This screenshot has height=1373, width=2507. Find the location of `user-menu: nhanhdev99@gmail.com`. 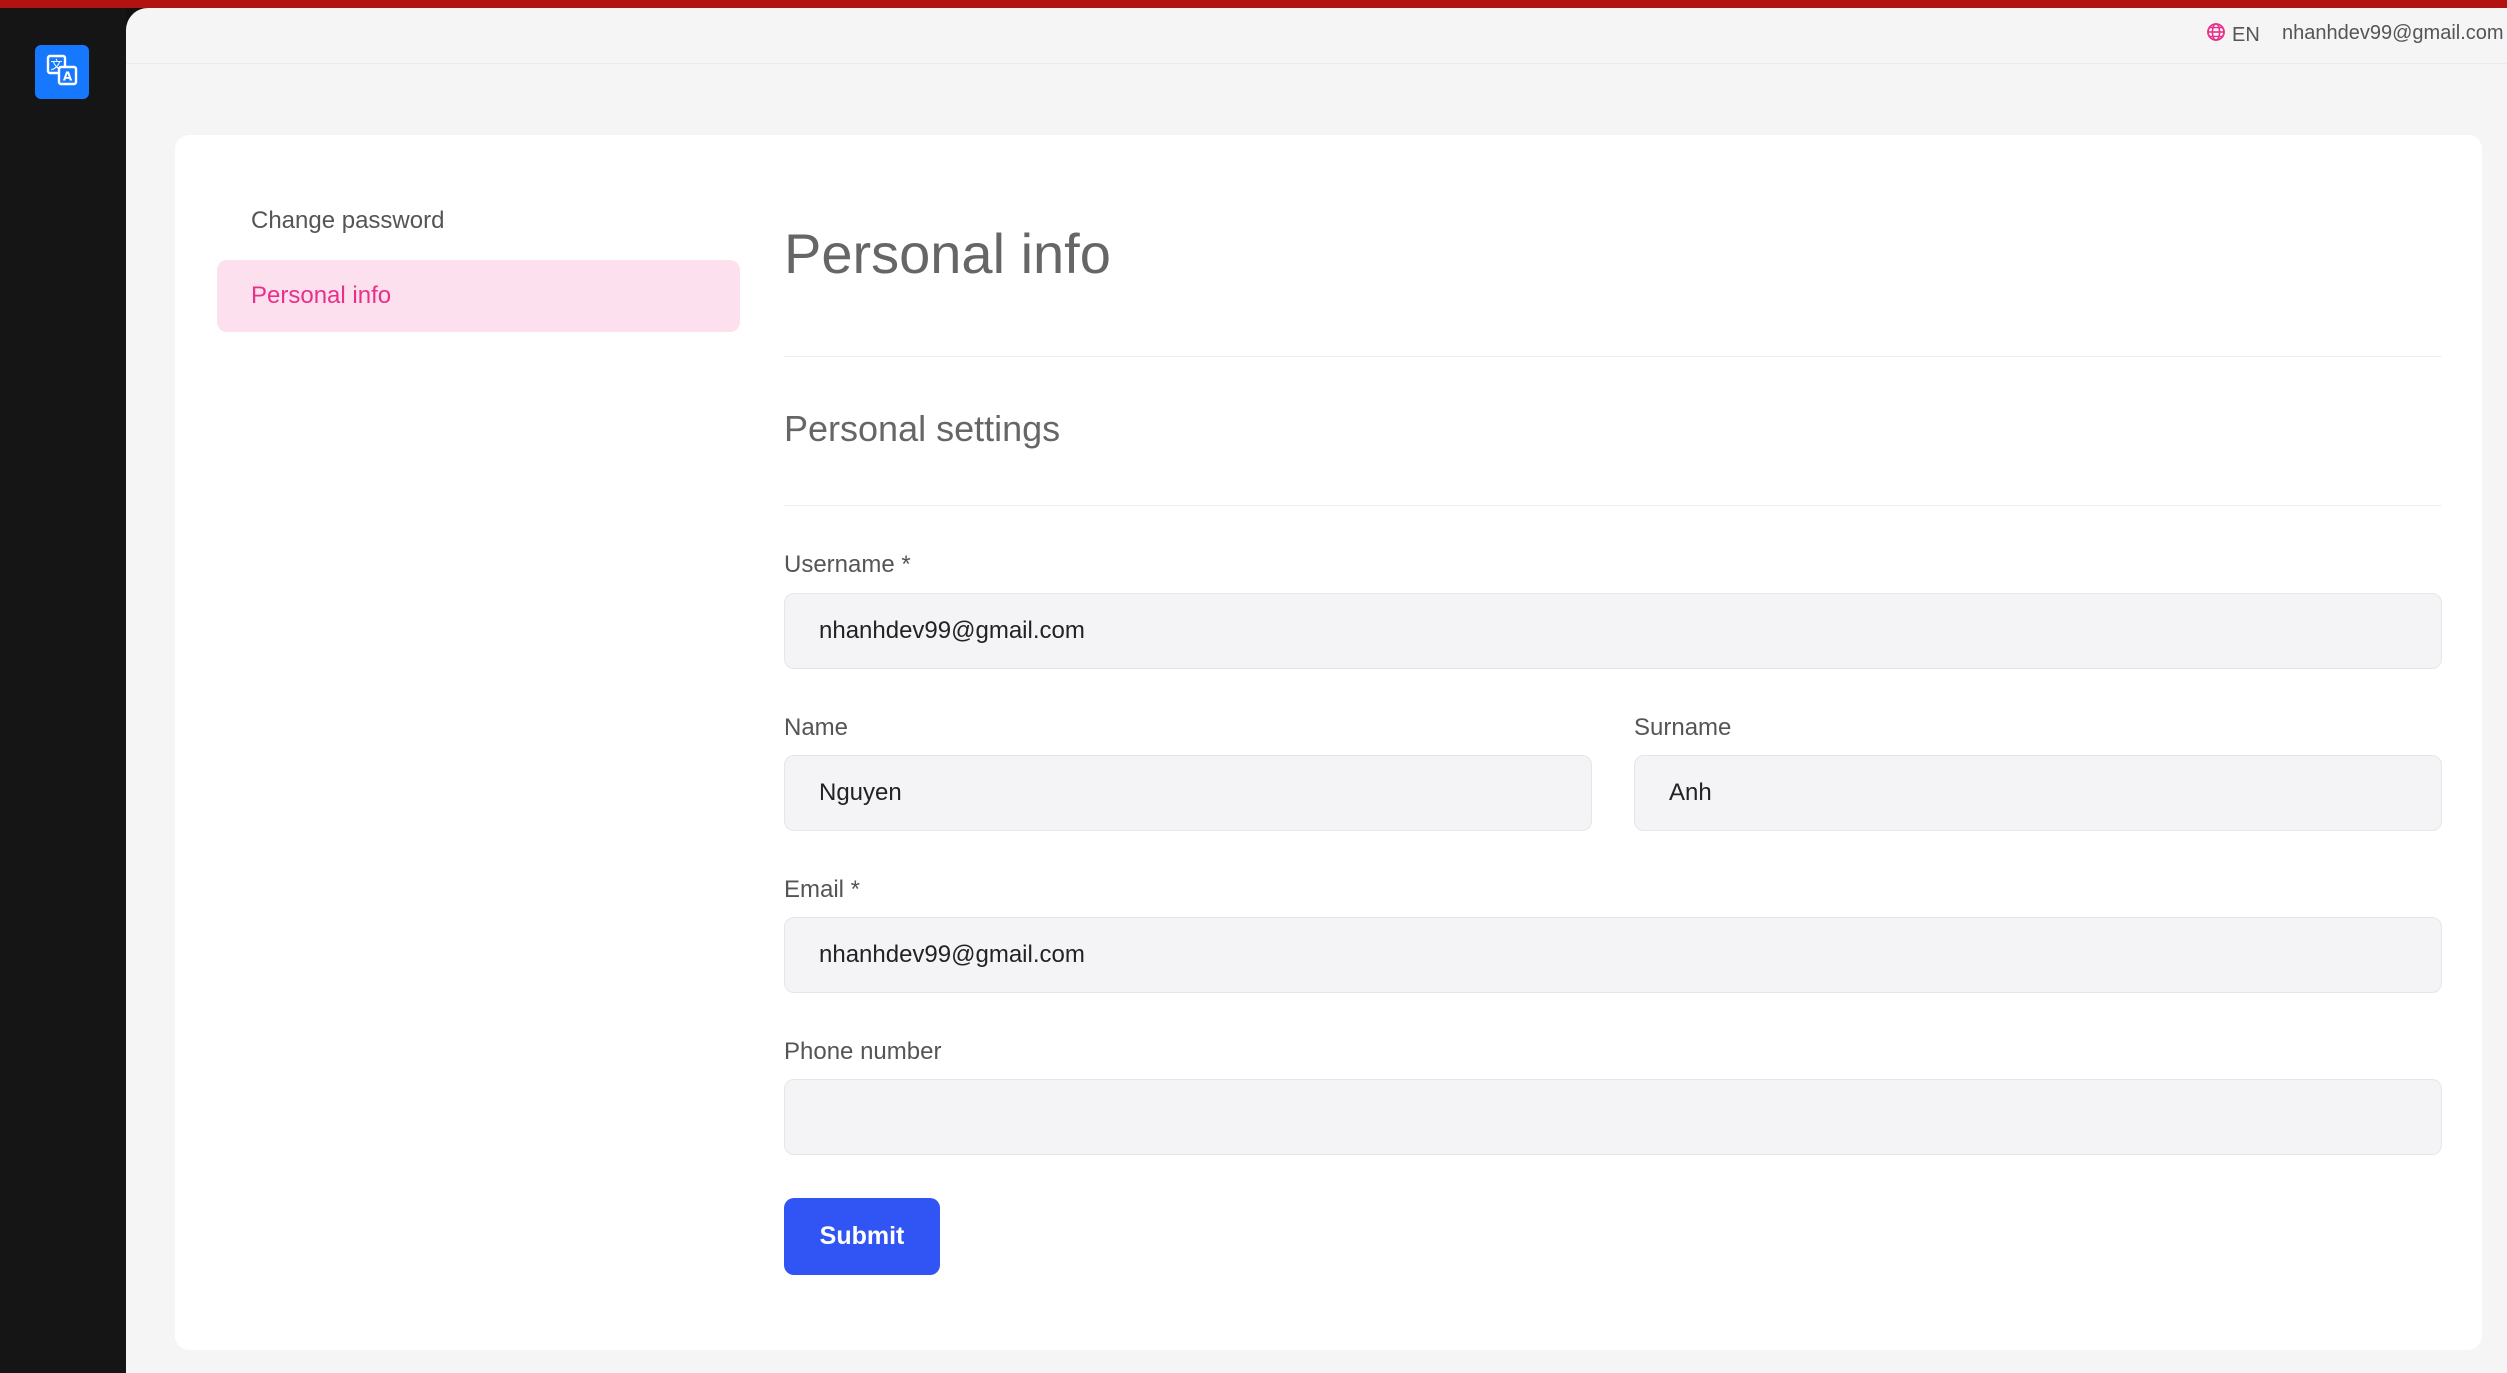

user-menu: nhanhdev99@gmail.com is located at coordinates (2393, 33).